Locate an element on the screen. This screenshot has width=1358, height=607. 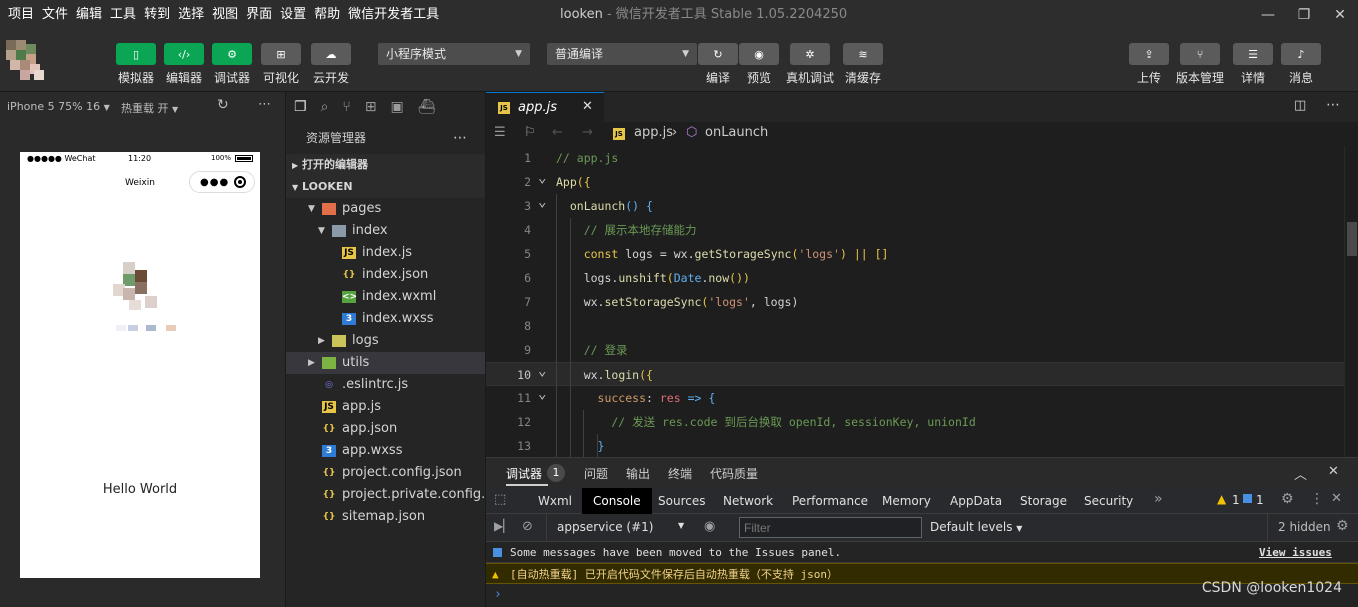
menu-item-6: 视图 is located at coordinates (225, 15).